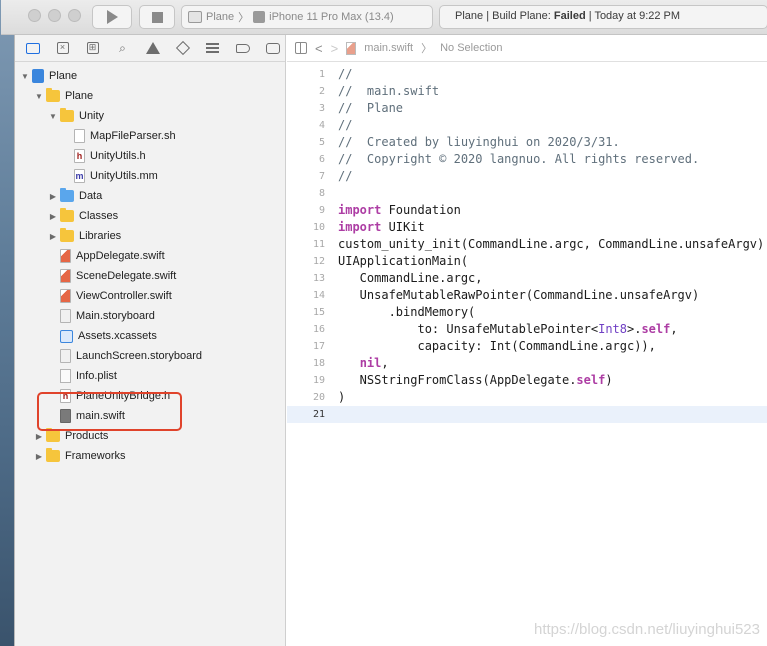 The height and width of the screenshot is (646, 767). What do you see at coordinates (150, 196) in the screenshot?
I see `tree-row: ▶ Data` at bounding box center [150, 196].